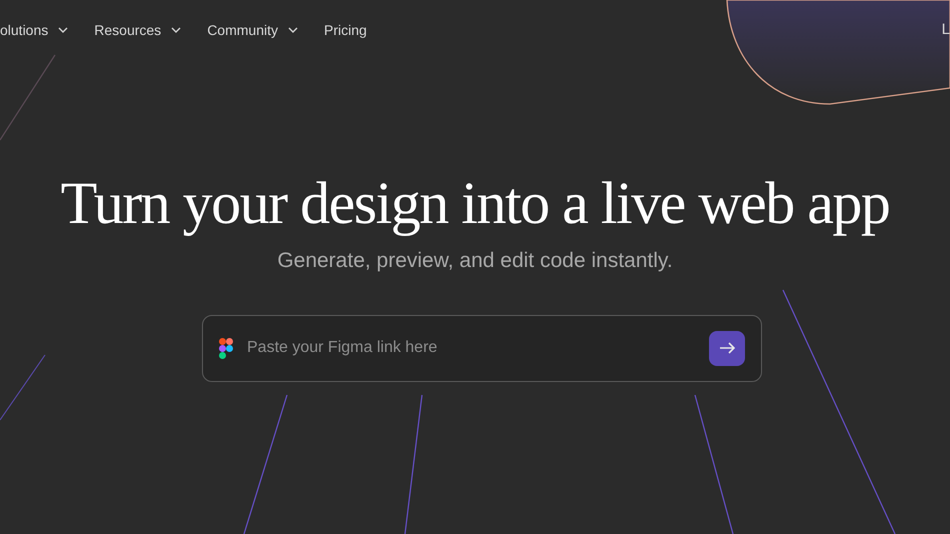 The image size is (950, 534). I want to click on figma-icon, so click(226, 348).